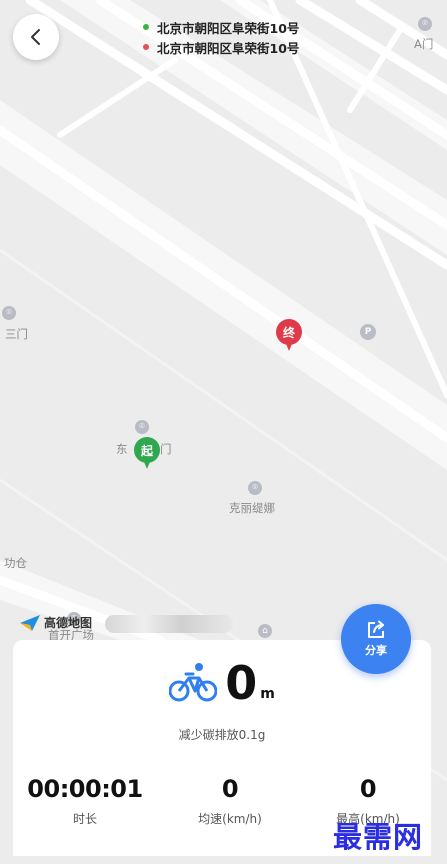 The image size is (447, 864). What do you see at coordinates (228, 48) in the screenshot?
I see `end-address: 北京市朝阳区阜荣街10号` at bounding box center [228, 48].